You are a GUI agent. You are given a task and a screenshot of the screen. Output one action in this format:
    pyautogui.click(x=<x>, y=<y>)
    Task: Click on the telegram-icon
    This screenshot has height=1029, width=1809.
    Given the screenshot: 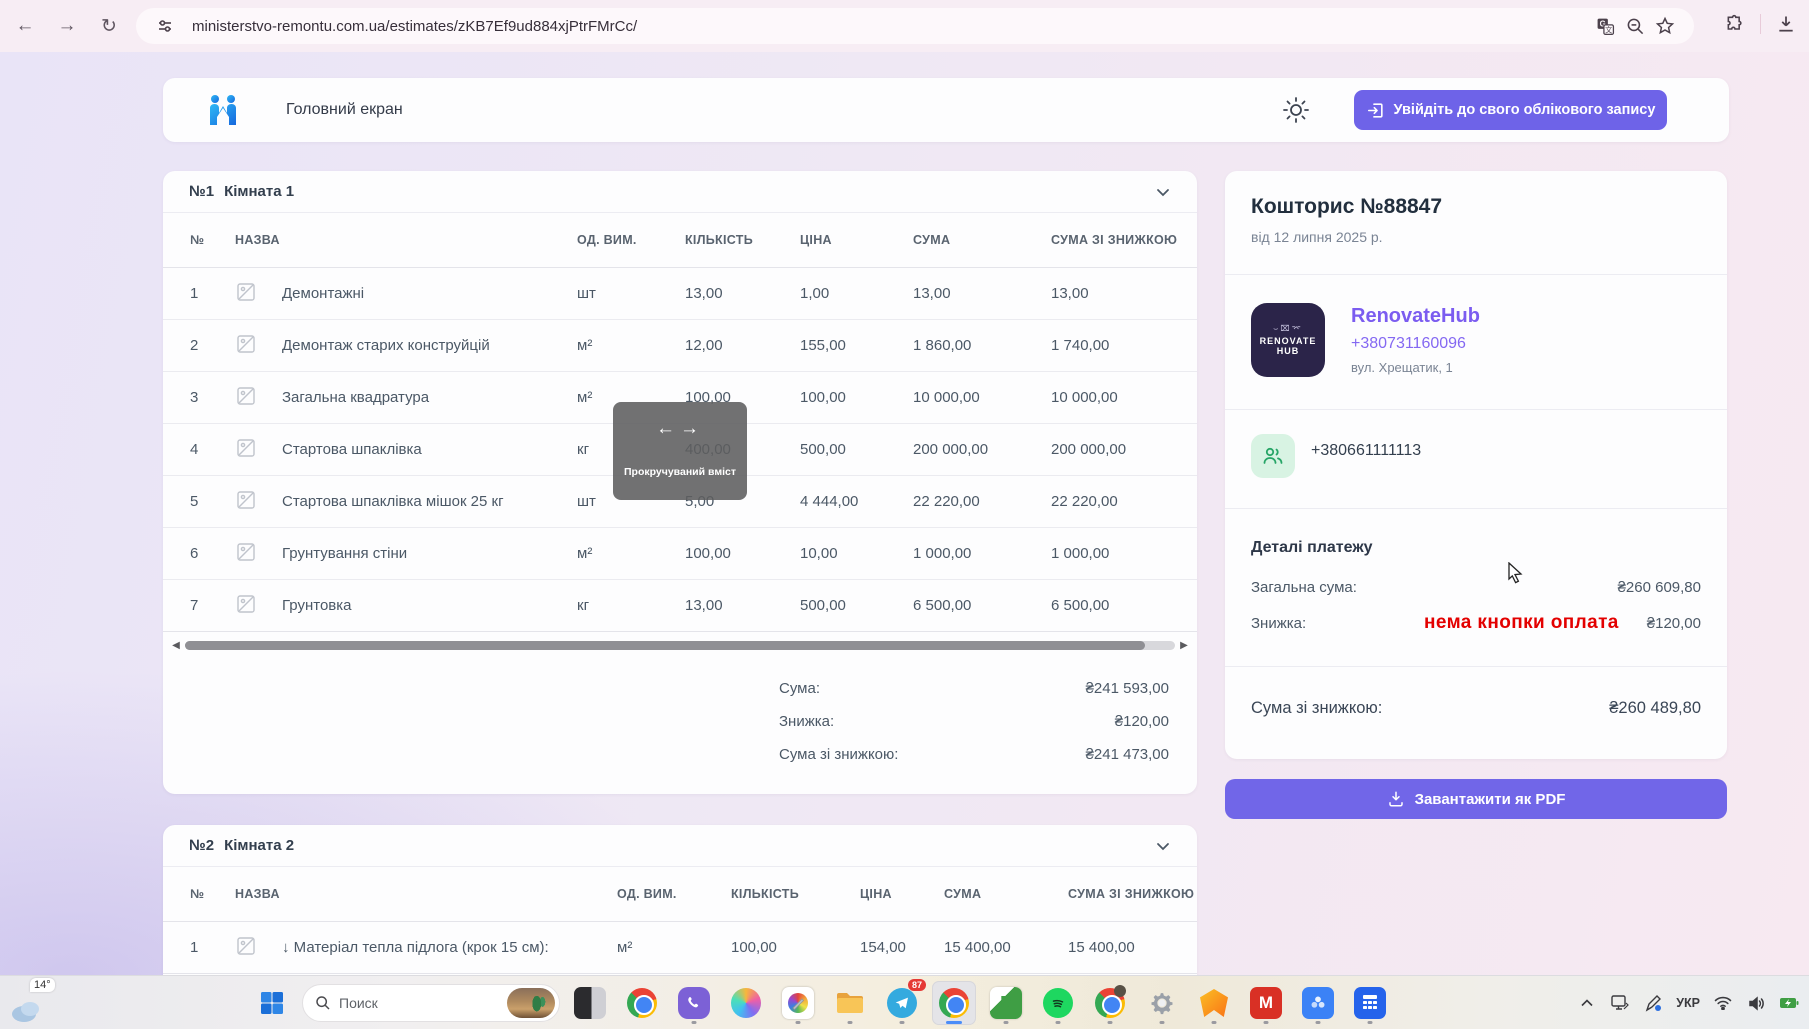 What is the action you would take?
    pyautogui.click(x=902, y=1003)
    